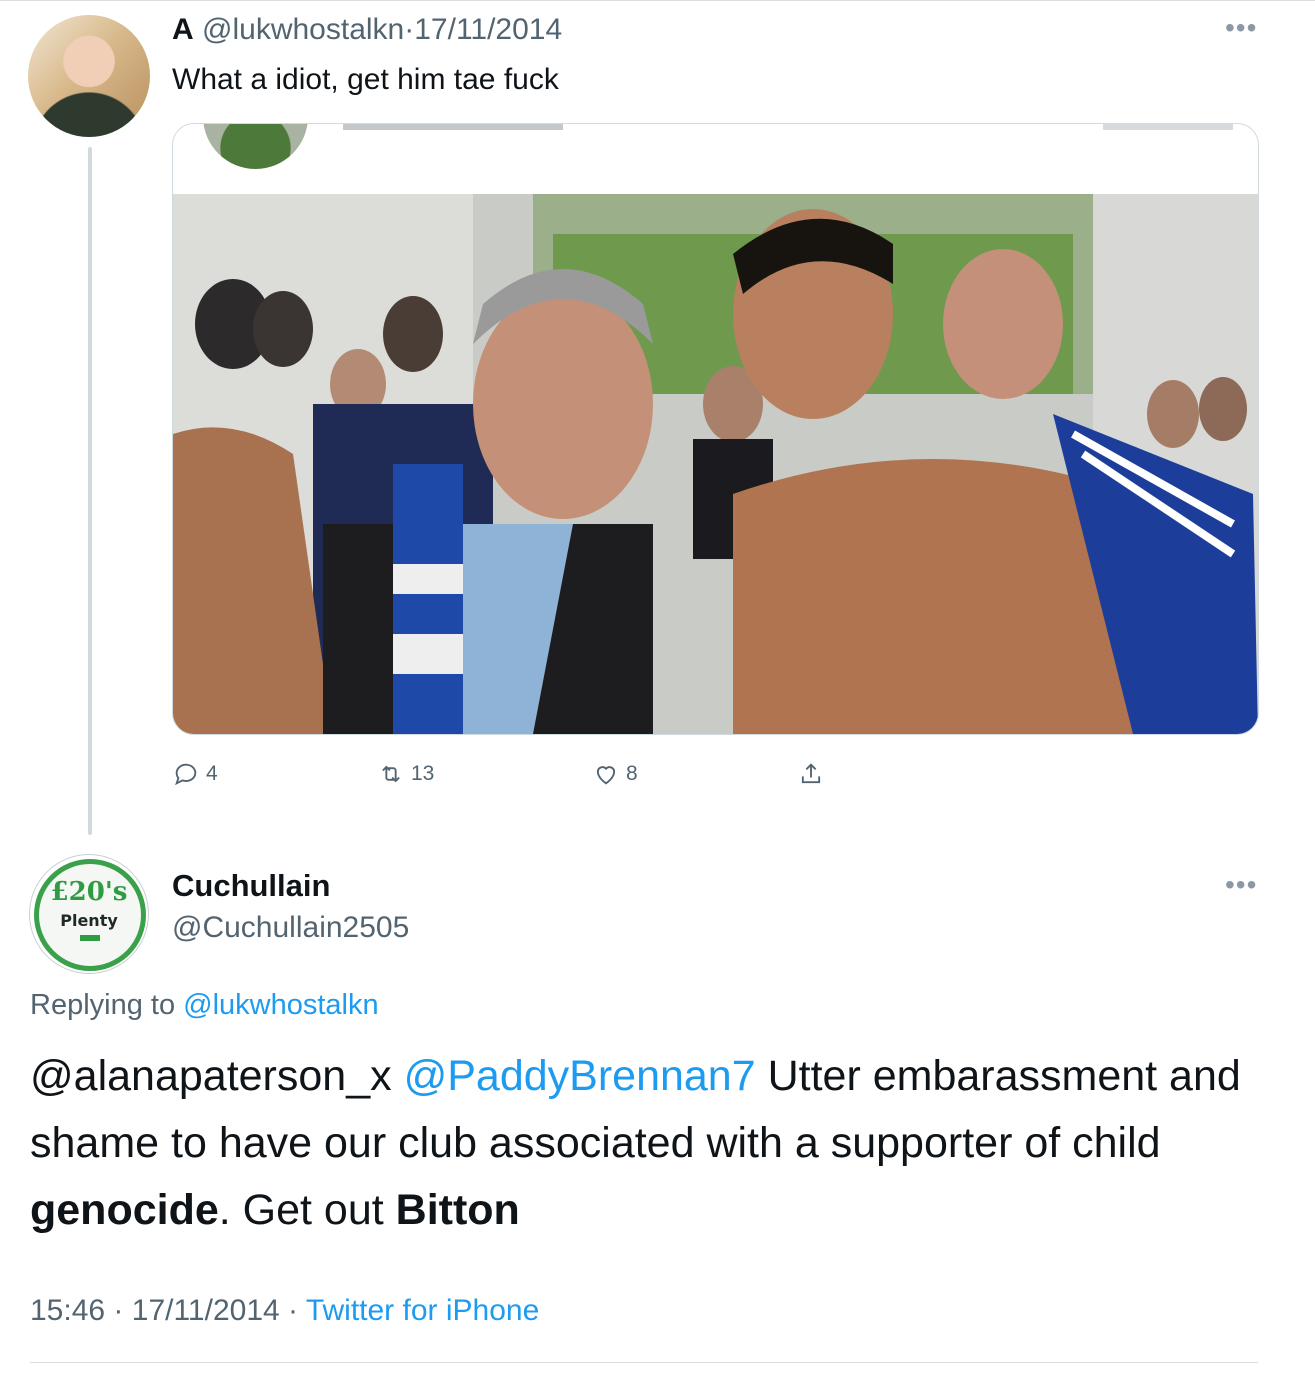 Image resolution: width=1315 pixels, height=1374 pixels. Describe the element at coordinates (89, 892) in the screenshot. I see `avatar-badge-text: £20's` at that location.